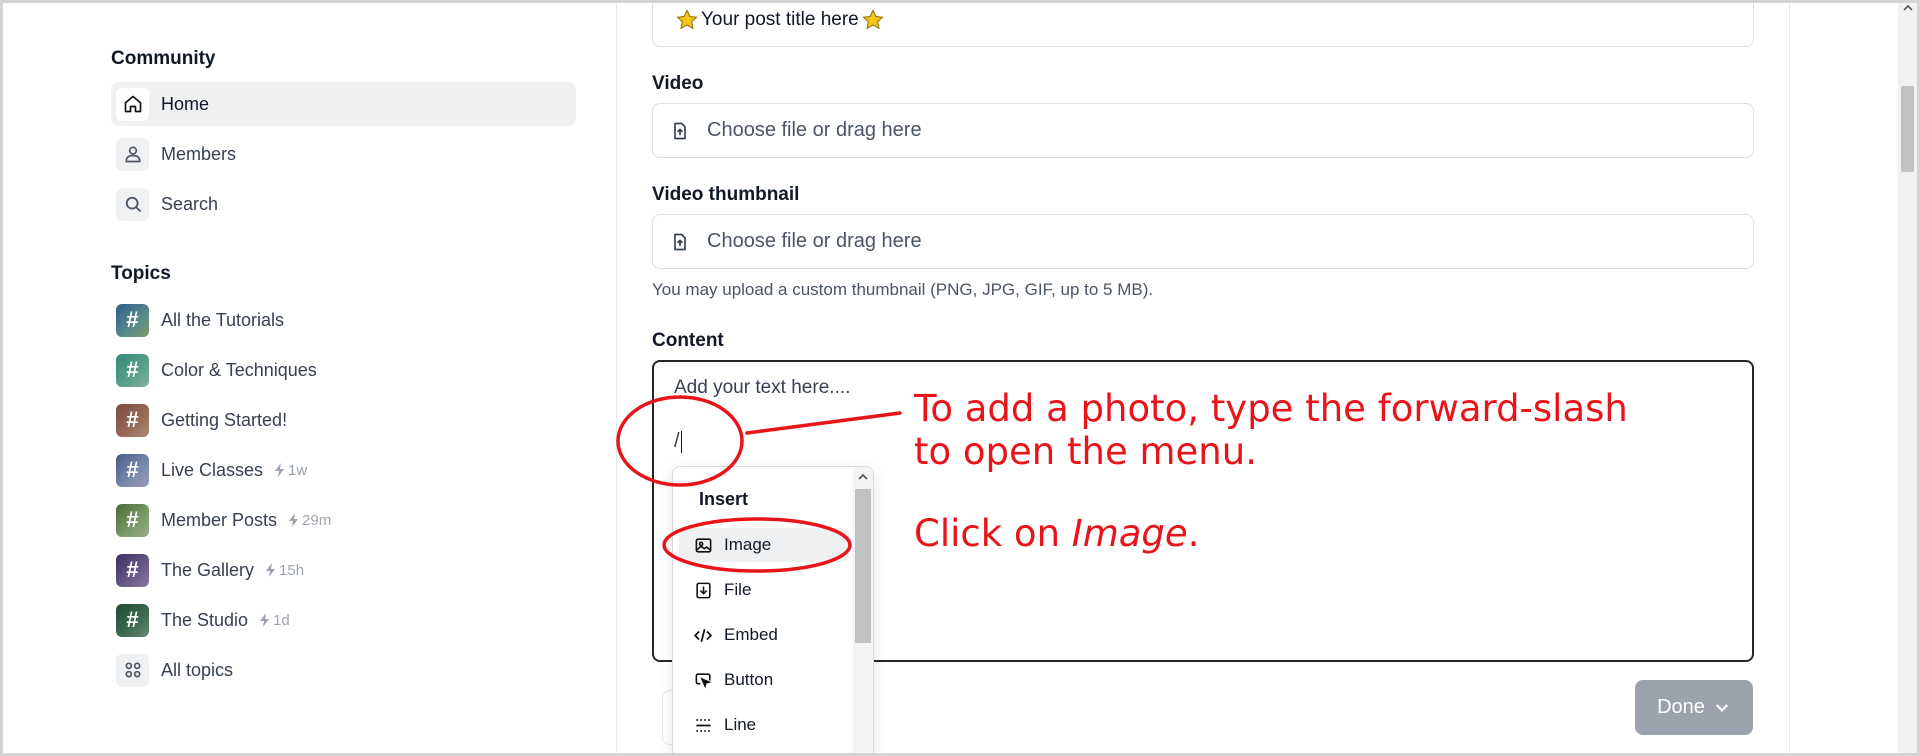 The image size is (1920, 756). Describe the element at coordinates (132, 204) in the screenshot. I see `search-icon` at that location.